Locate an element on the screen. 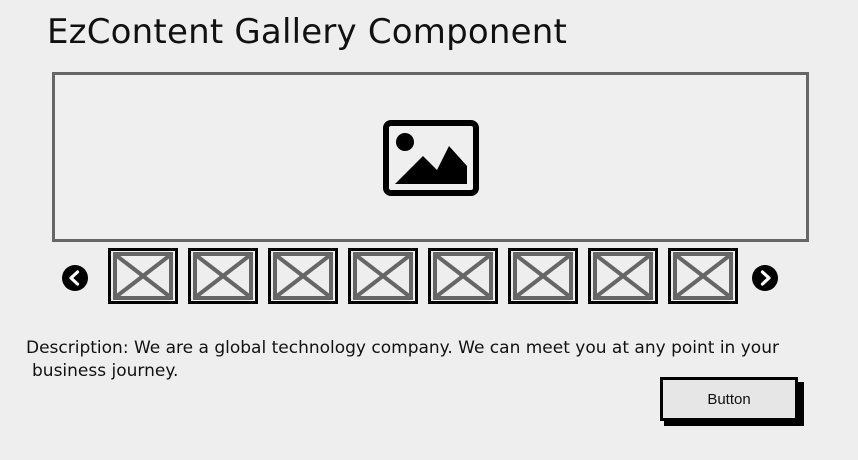  chevron-left-icon is located at coordinates (75, 278).